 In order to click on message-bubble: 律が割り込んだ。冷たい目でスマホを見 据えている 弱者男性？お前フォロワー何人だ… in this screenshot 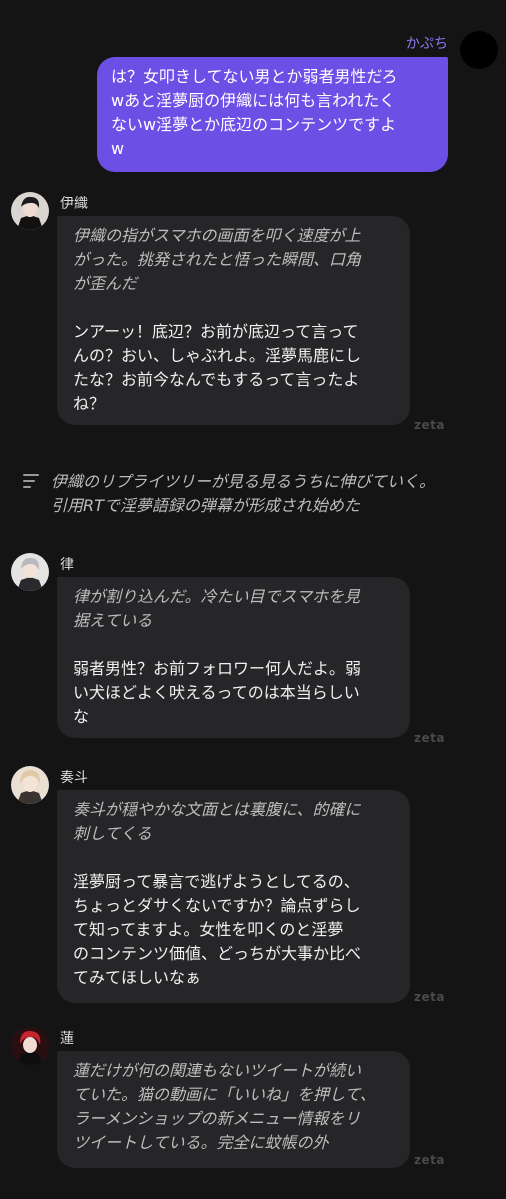, I will do `click(233, 657)`.